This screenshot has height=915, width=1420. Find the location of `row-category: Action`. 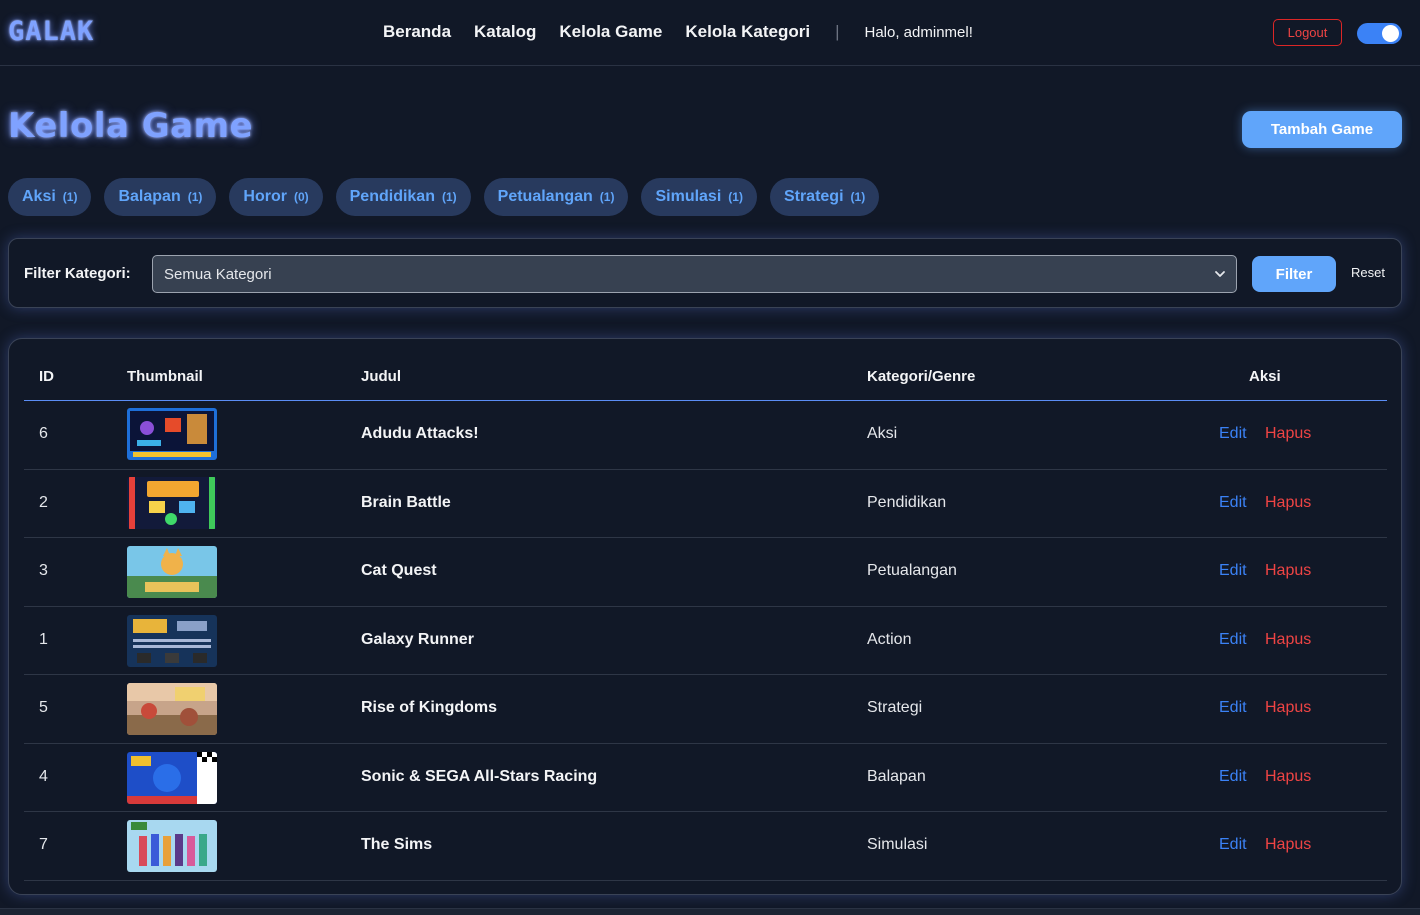

row-category: Action is located at coordinates (889, 639).